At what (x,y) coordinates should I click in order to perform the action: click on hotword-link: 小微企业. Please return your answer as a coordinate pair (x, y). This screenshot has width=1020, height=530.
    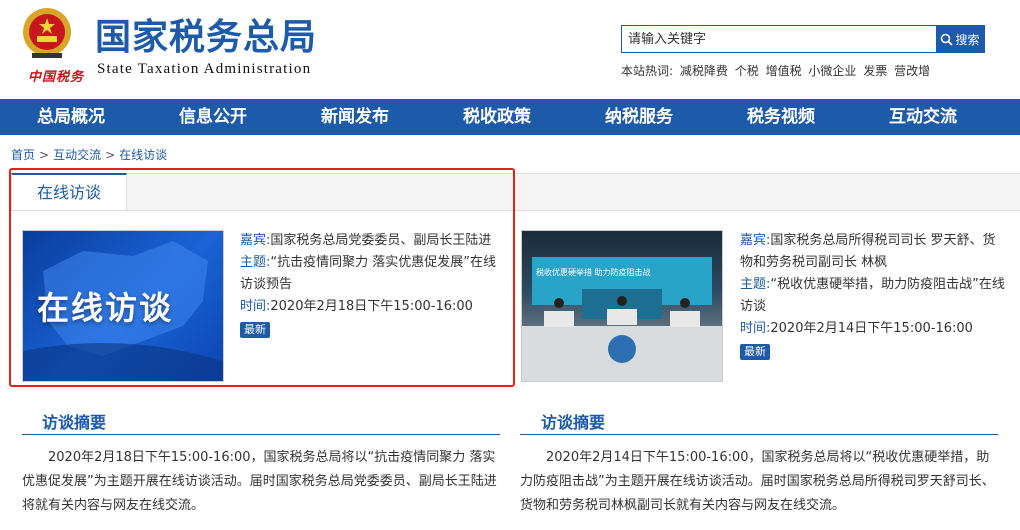
    Looking at the image, I should click on (832, 71).